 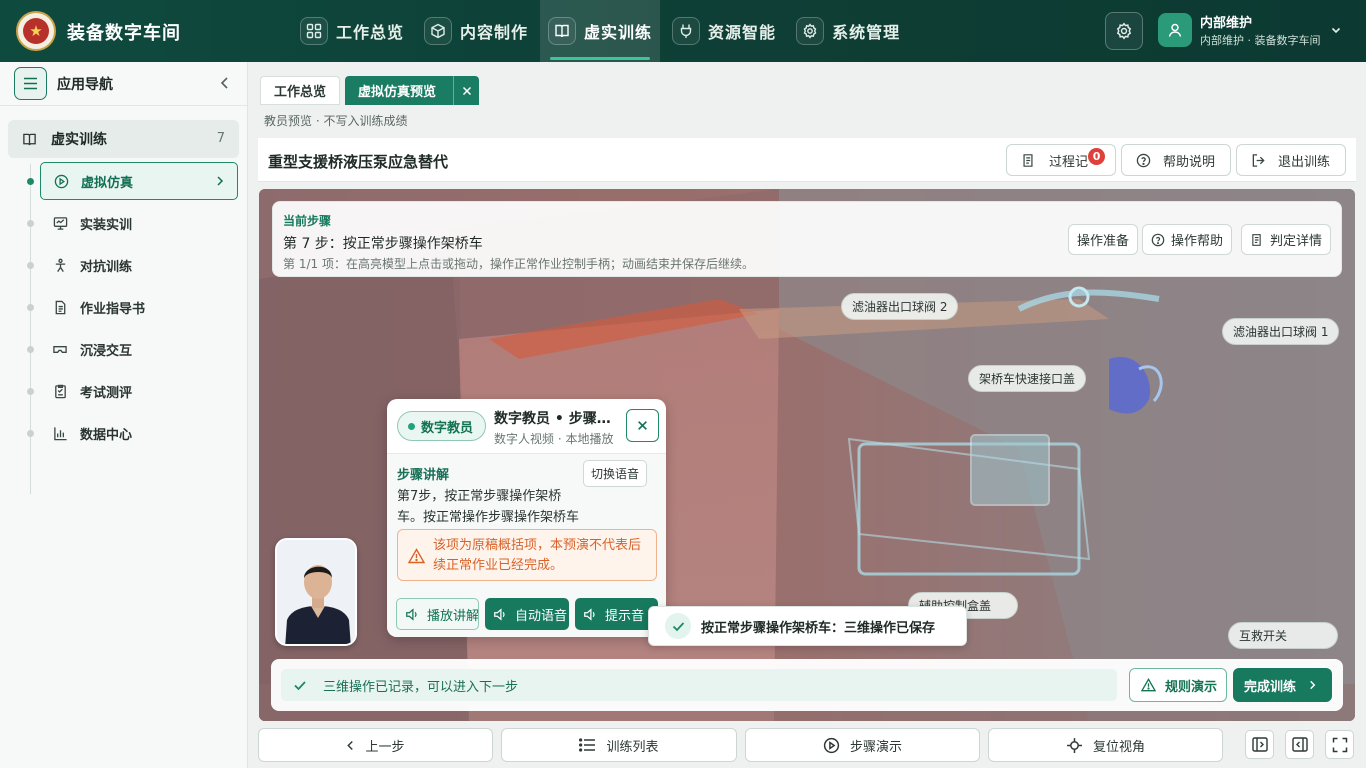 What do you see at coordinates (1239, 30) in the screenshot?
I see `user-menu: 内部维护 内部维护 · 装备数字车间` at bounding box center [1239, 30].